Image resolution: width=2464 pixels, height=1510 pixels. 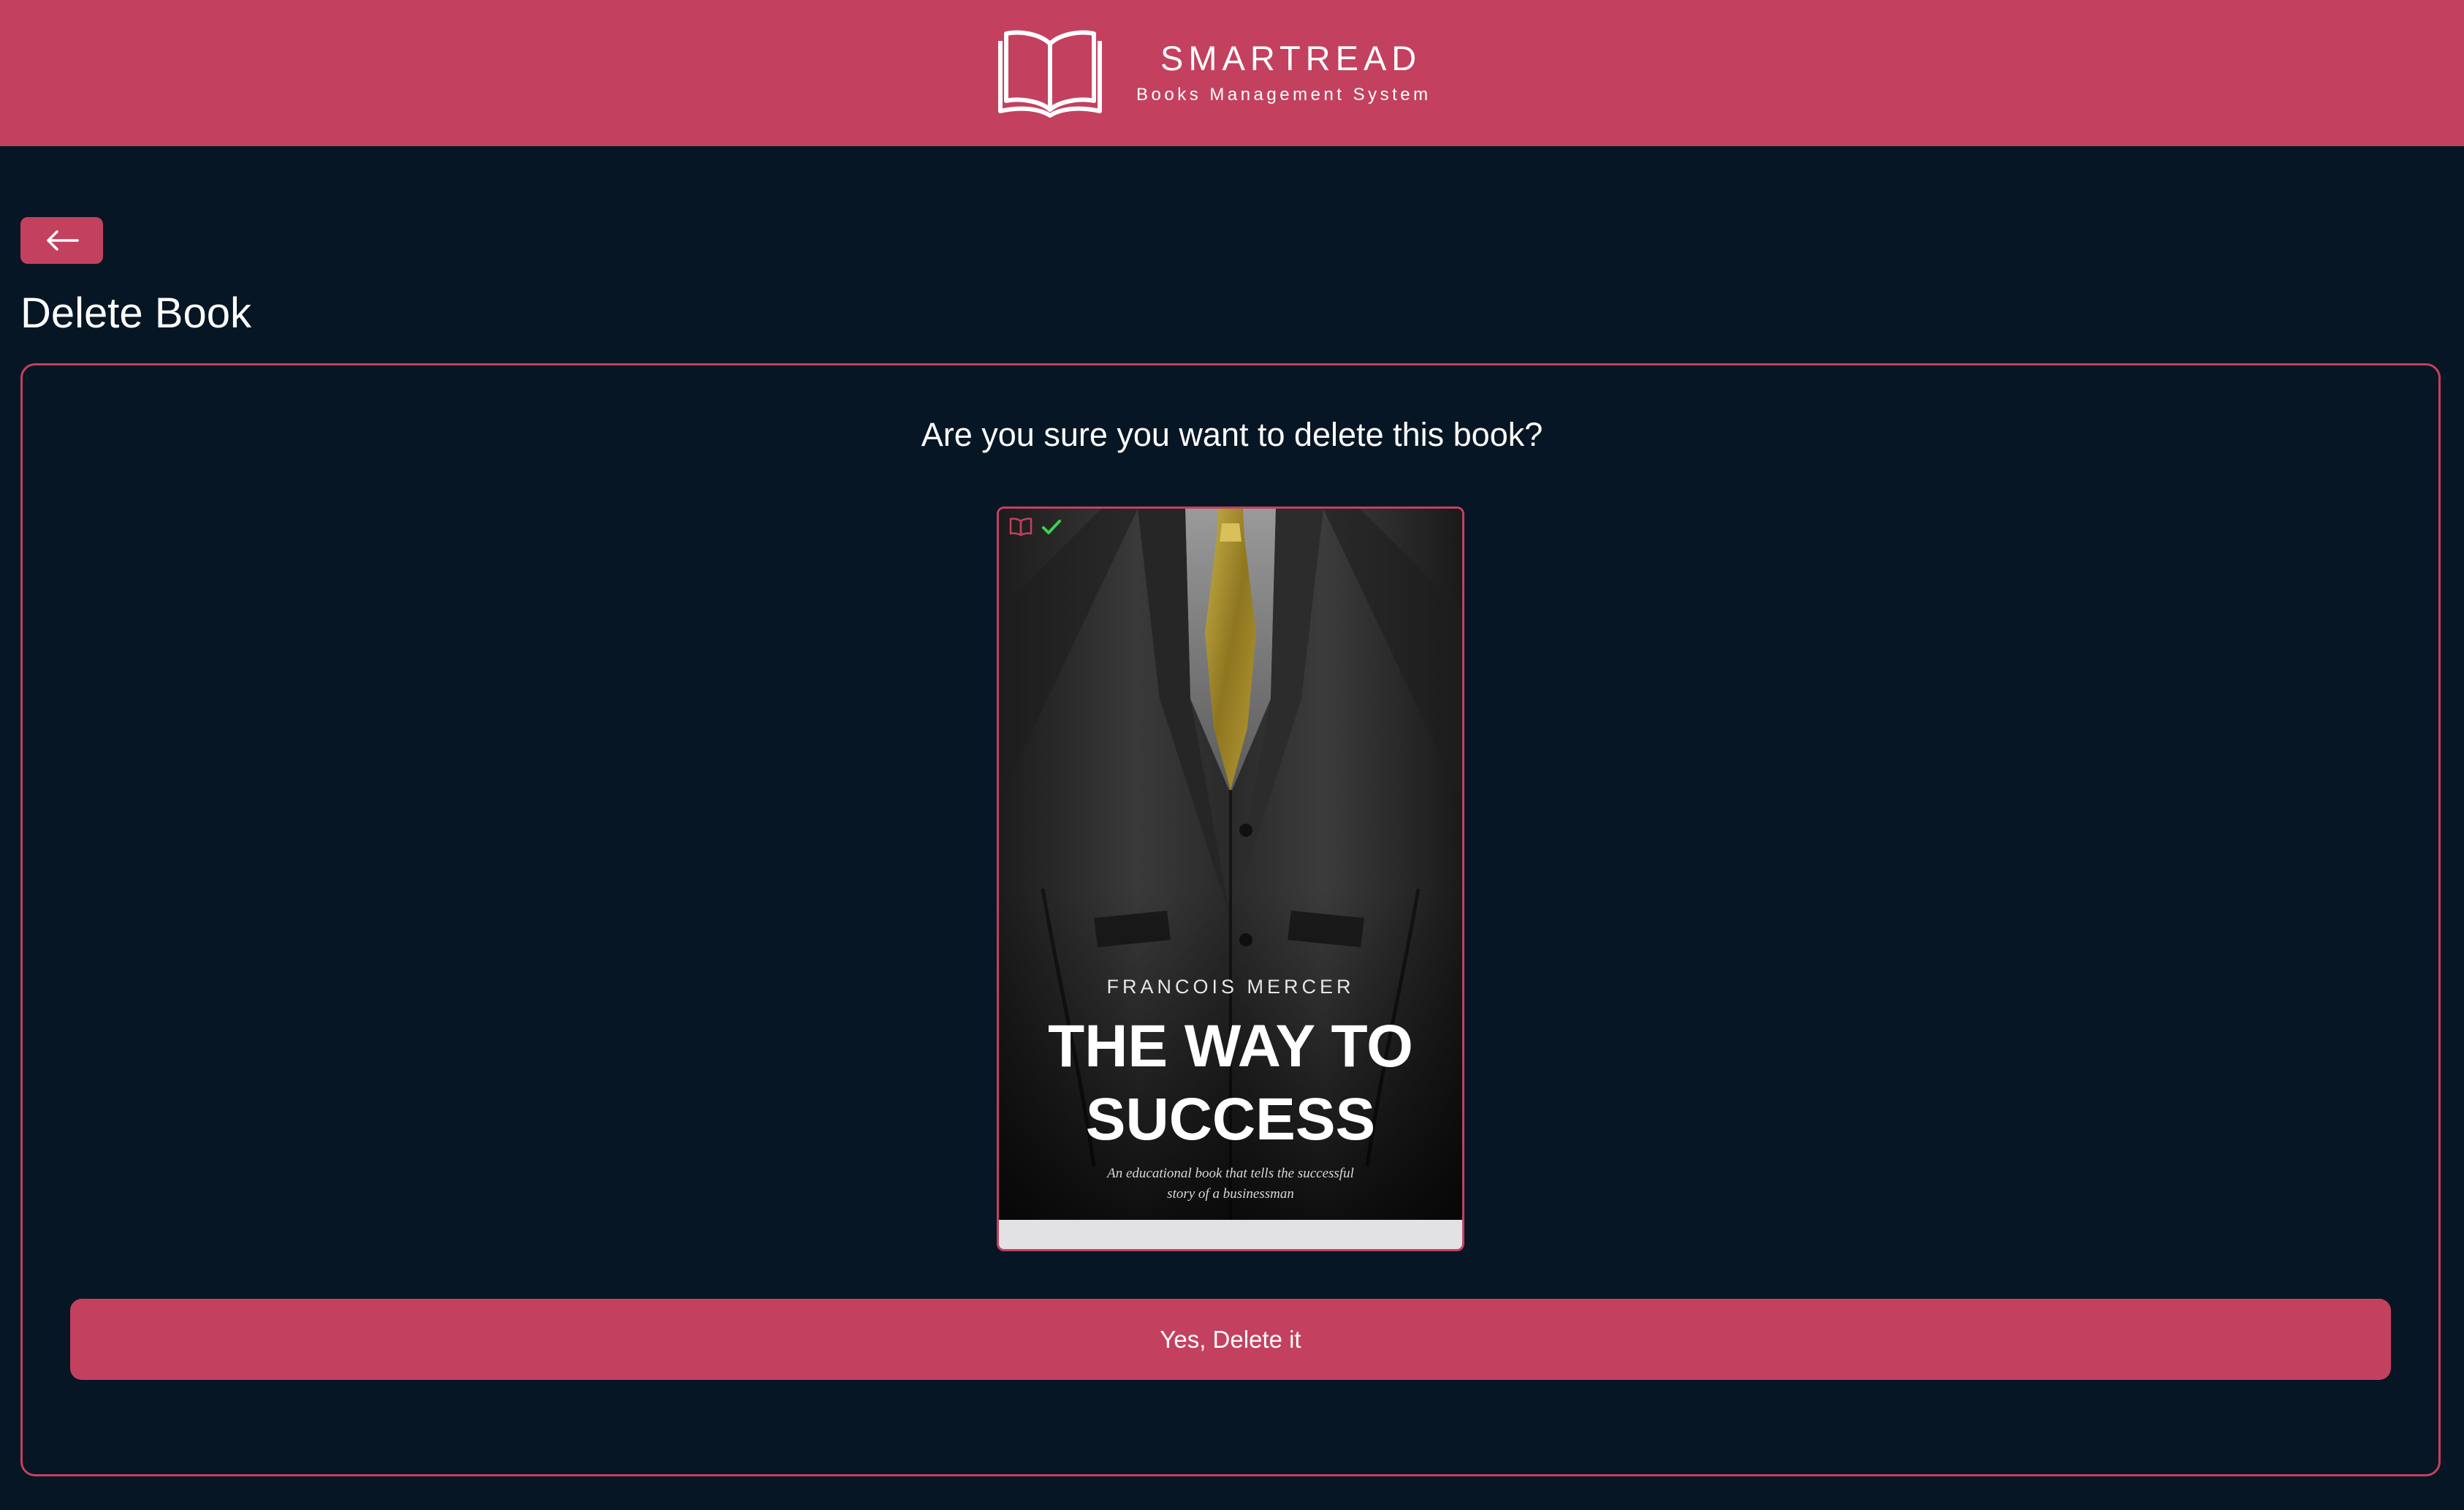 I want to click on app-header: SMARTREAD Books Management System, so click(x=1232, y=73).